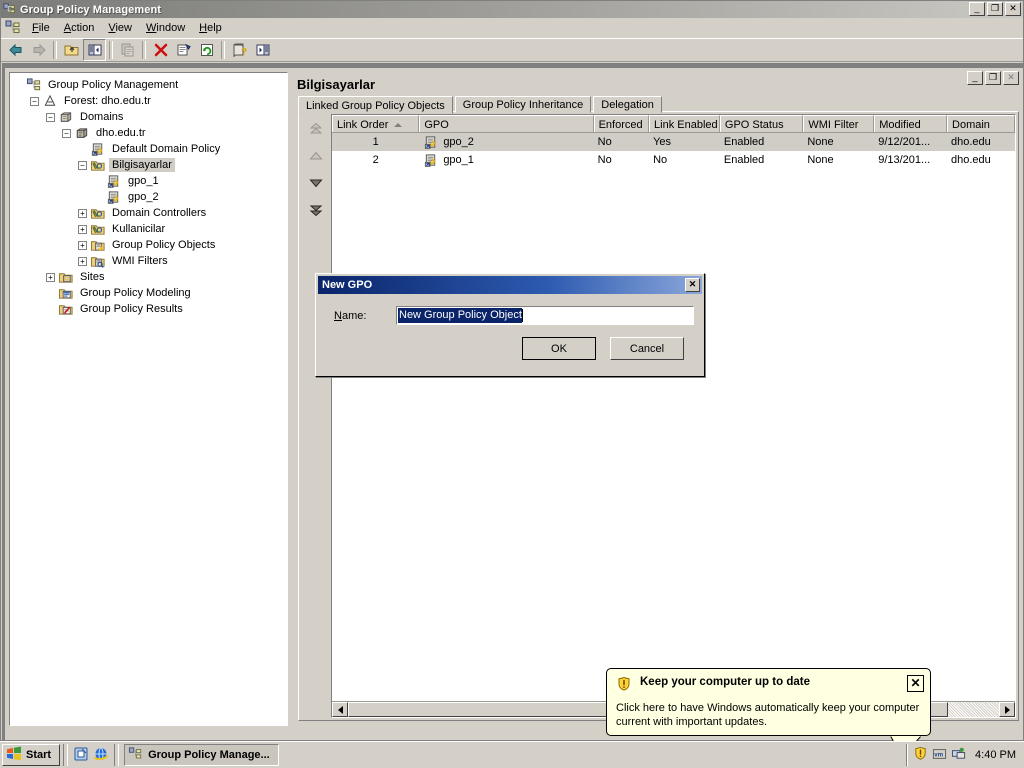 The height and width of the screenshot is (768, 1024). What do you see at coordinates (81, 755) in the screenshot?
I see `show-desktop-icon` at bounding box center [81, 755].